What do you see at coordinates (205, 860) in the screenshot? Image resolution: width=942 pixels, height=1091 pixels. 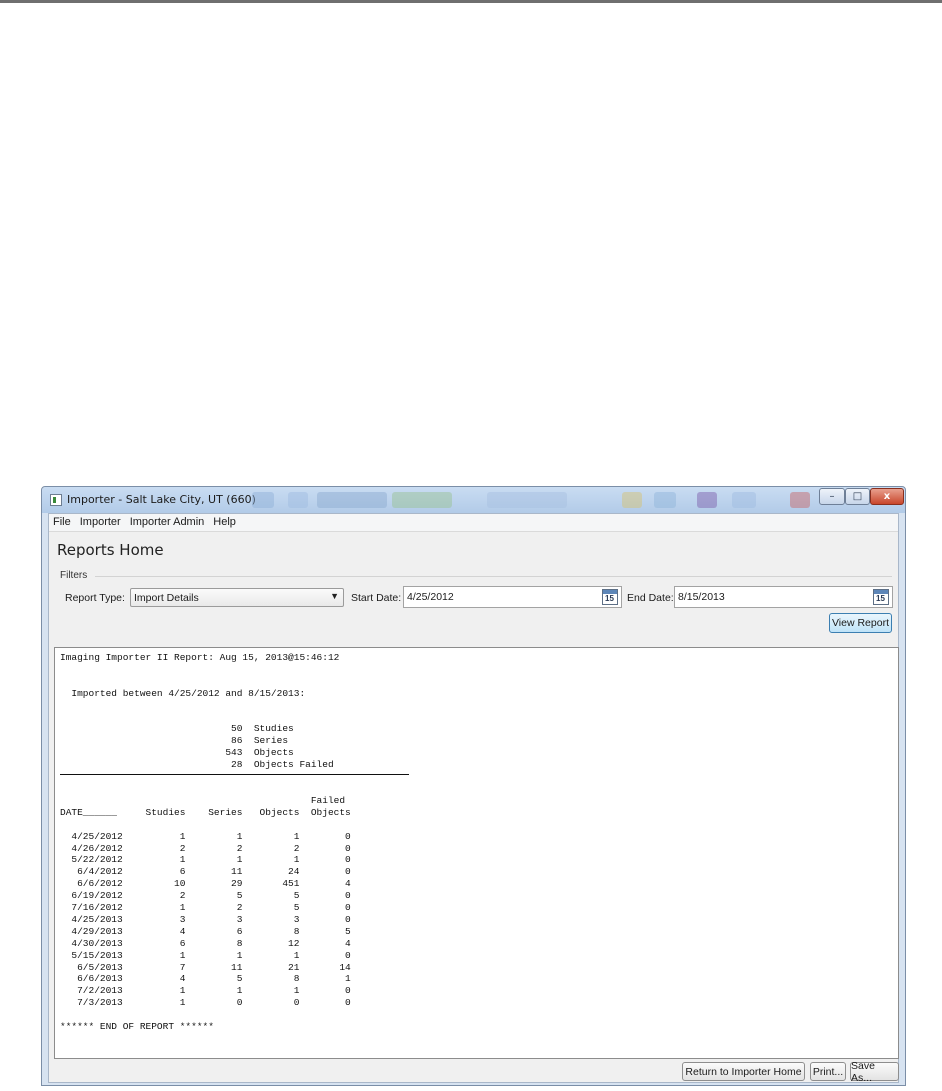 I see `report-data-row: 5/22/2012 1 1 1 0` at bounding box center [205, 860].